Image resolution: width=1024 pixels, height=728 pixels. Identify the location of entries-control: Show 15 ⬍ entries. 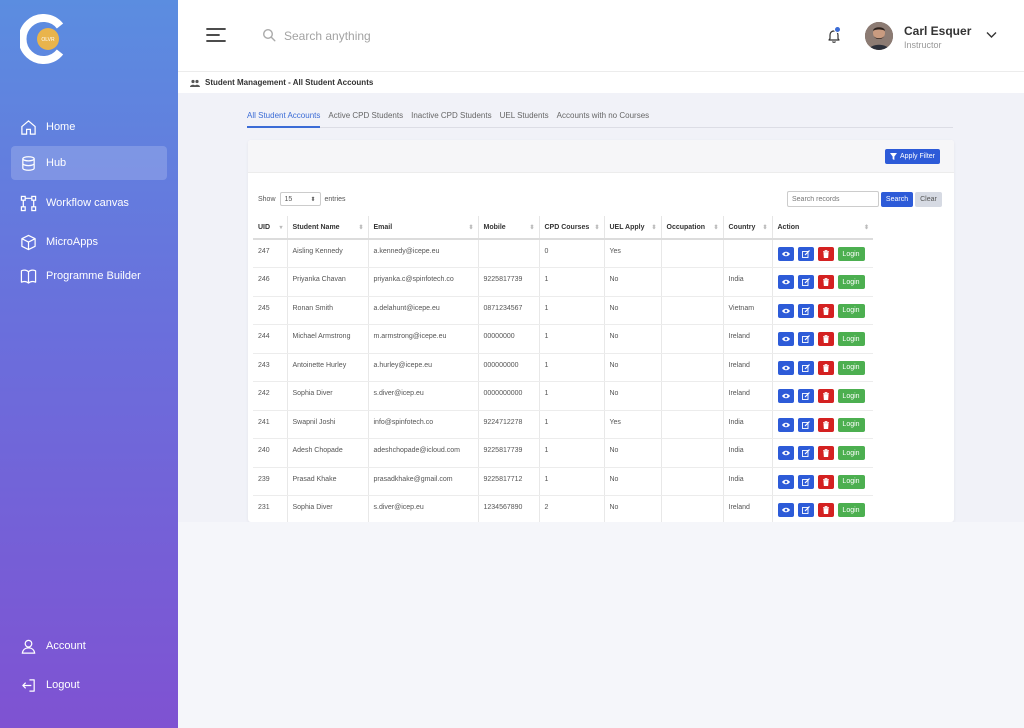
(302, 199).